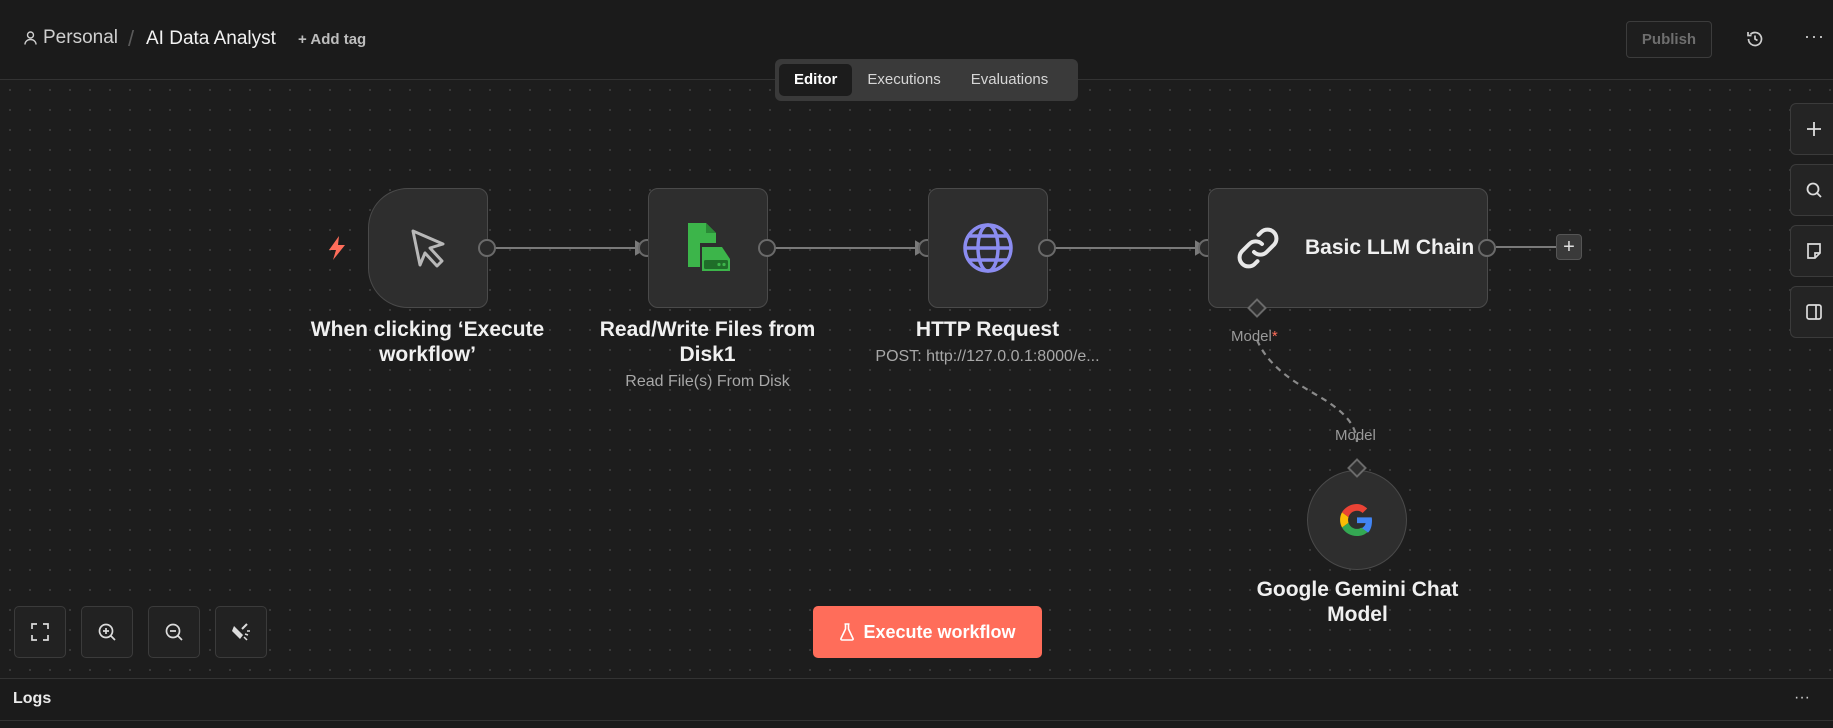 Image resolution: width=1833 pixels, height=728 pixels. What do you see at coordinates (939, 631) in the screenshot?
I see `execute-workflow-label: Execute workflow` at bounding box center [939, 631].